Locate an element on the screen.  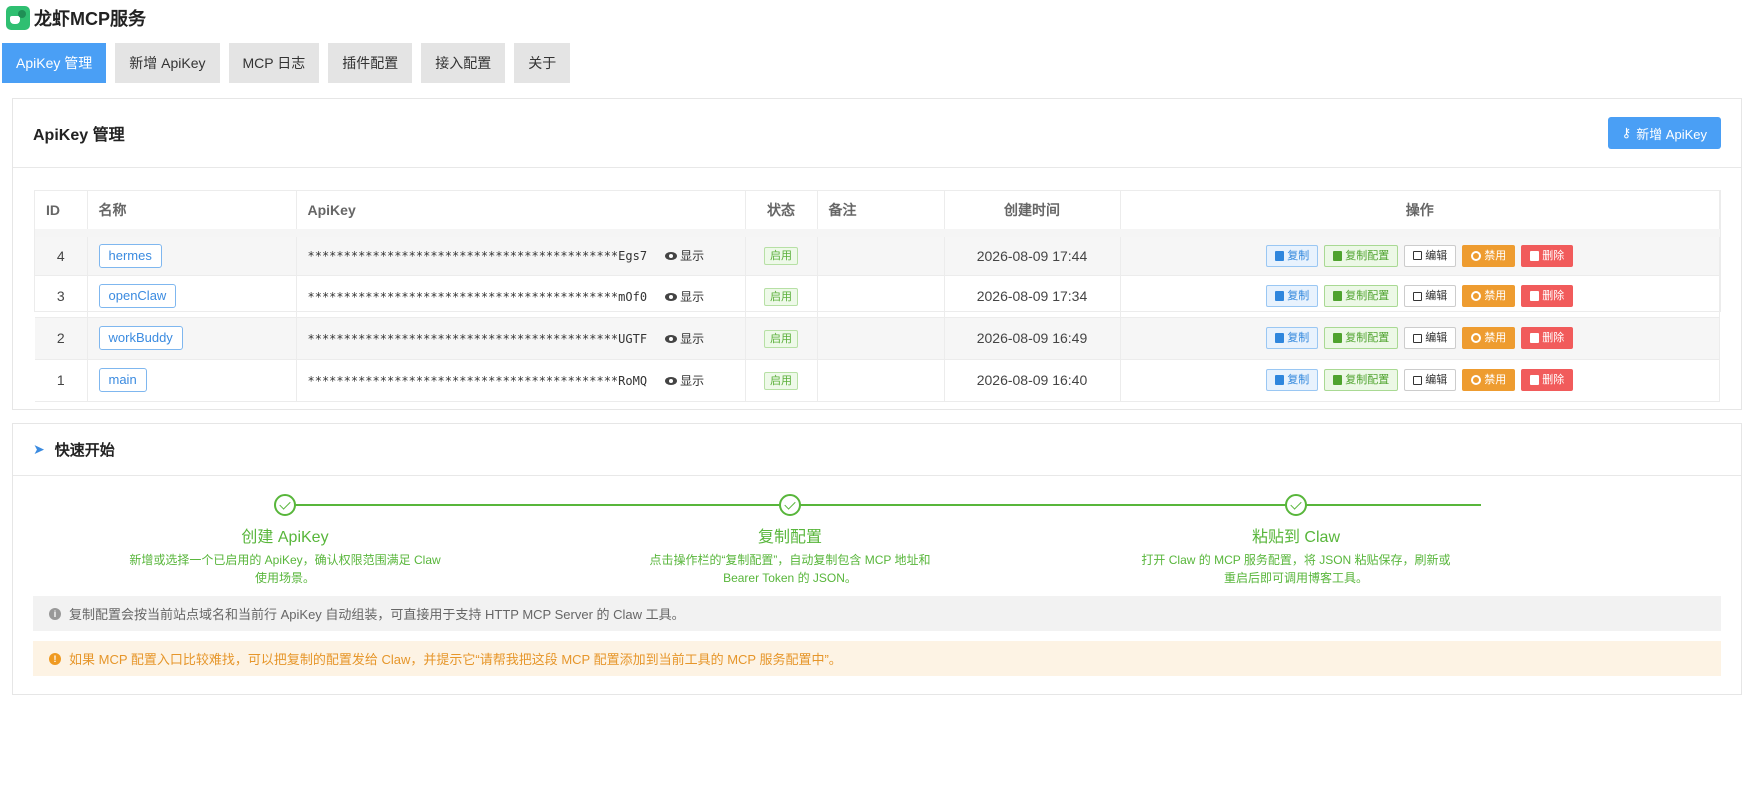
row-created: 2026-08-09 17:44 is located at coordinates (1032, 254).